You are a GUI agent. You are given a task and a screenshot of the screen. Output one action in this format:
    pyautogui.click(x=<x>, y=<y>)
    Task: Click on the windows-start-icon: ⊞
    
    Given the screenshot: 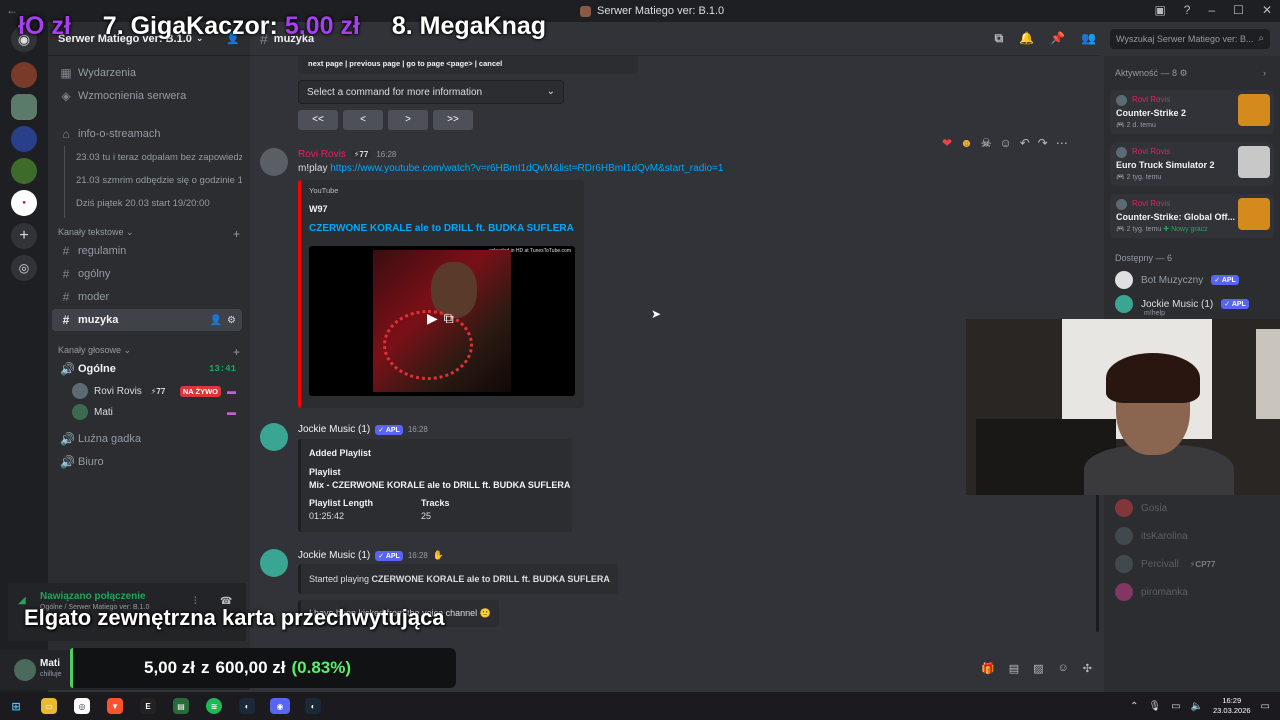 What is the action you would take?
    pyautogui.click(x=16, y=706)
    